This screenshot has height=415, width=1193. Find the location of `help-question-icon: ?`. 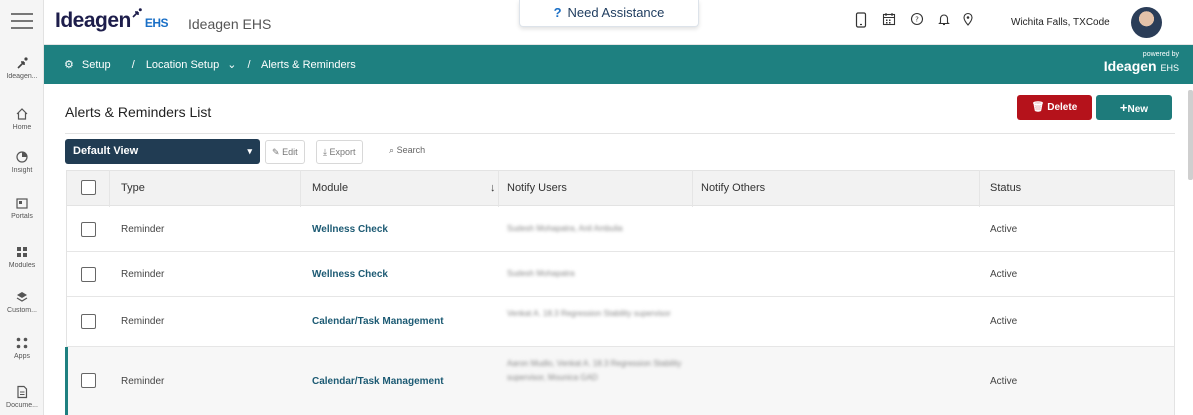

help-question-icon: ? is located at coordinates (557, 12).